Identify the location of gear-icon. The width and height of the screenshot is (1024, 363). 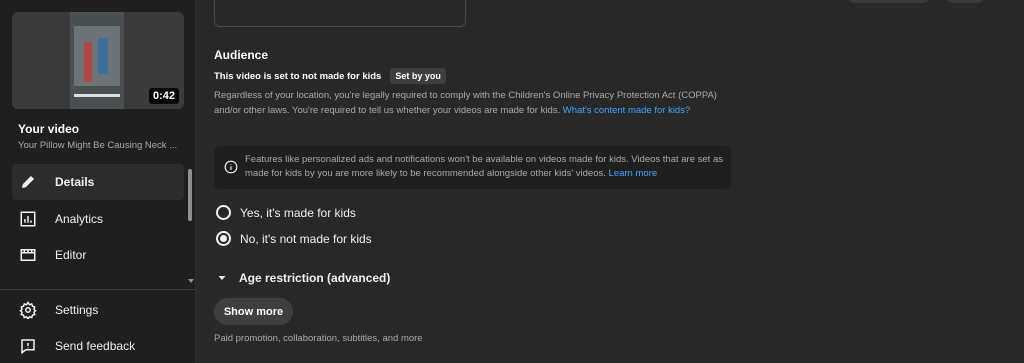
(28, 310).